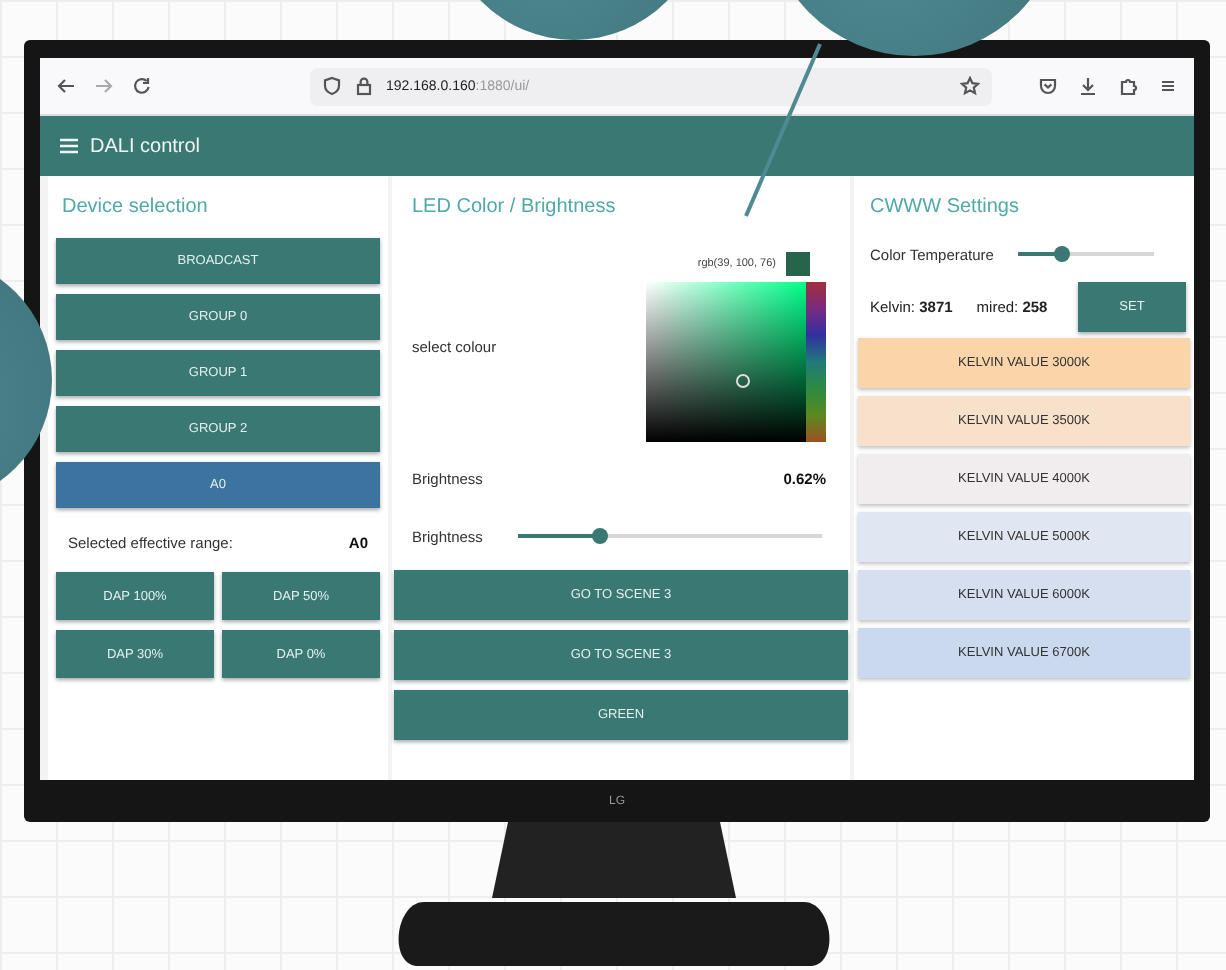 The image size is (1226, 970). Describe the element at coordinates (142, 86) in the screenshot. I see `reload-icon` at that location.